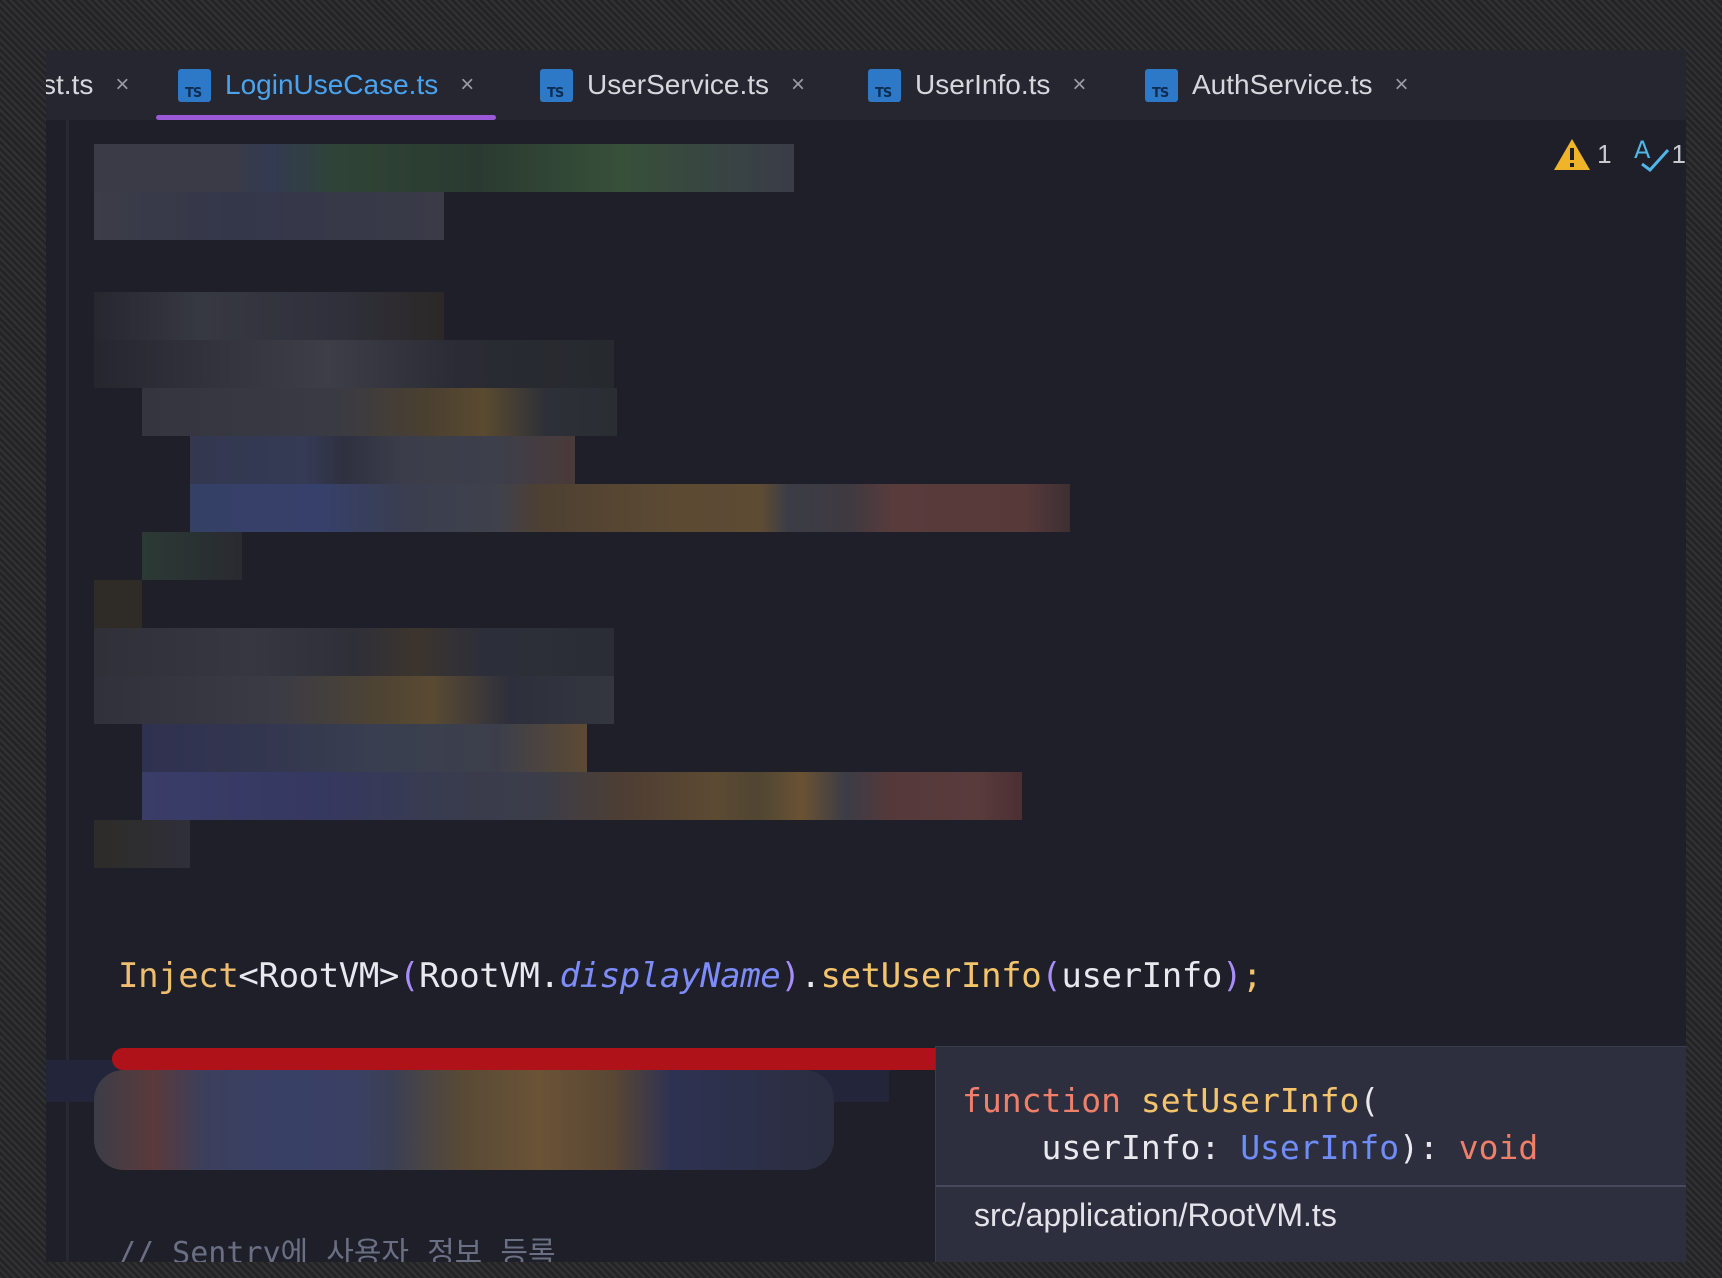  I want to click on warning-count: 1, so click(1604, 153).